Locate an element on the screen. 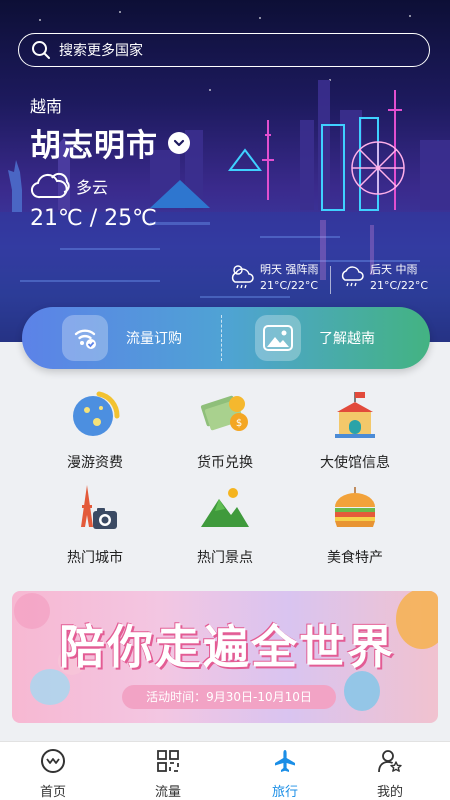 This screenshot has height=800, width=450. quick-divider is located at coordinates (221, 338).